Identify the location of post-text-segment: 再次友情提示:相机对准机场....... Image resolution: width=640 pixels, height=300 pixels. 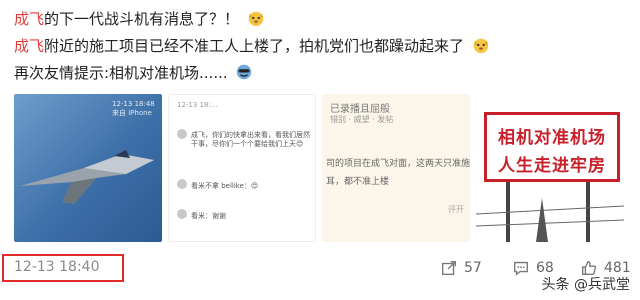
(121, 73).